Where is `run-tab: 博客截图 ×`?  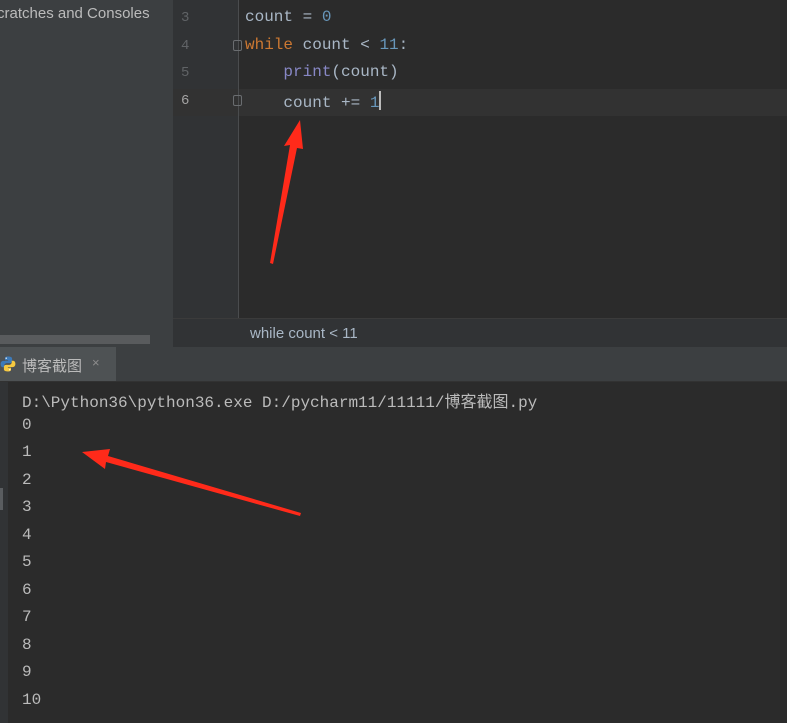
run-tab: 博客截图 × is located at coordinates (58, 364).